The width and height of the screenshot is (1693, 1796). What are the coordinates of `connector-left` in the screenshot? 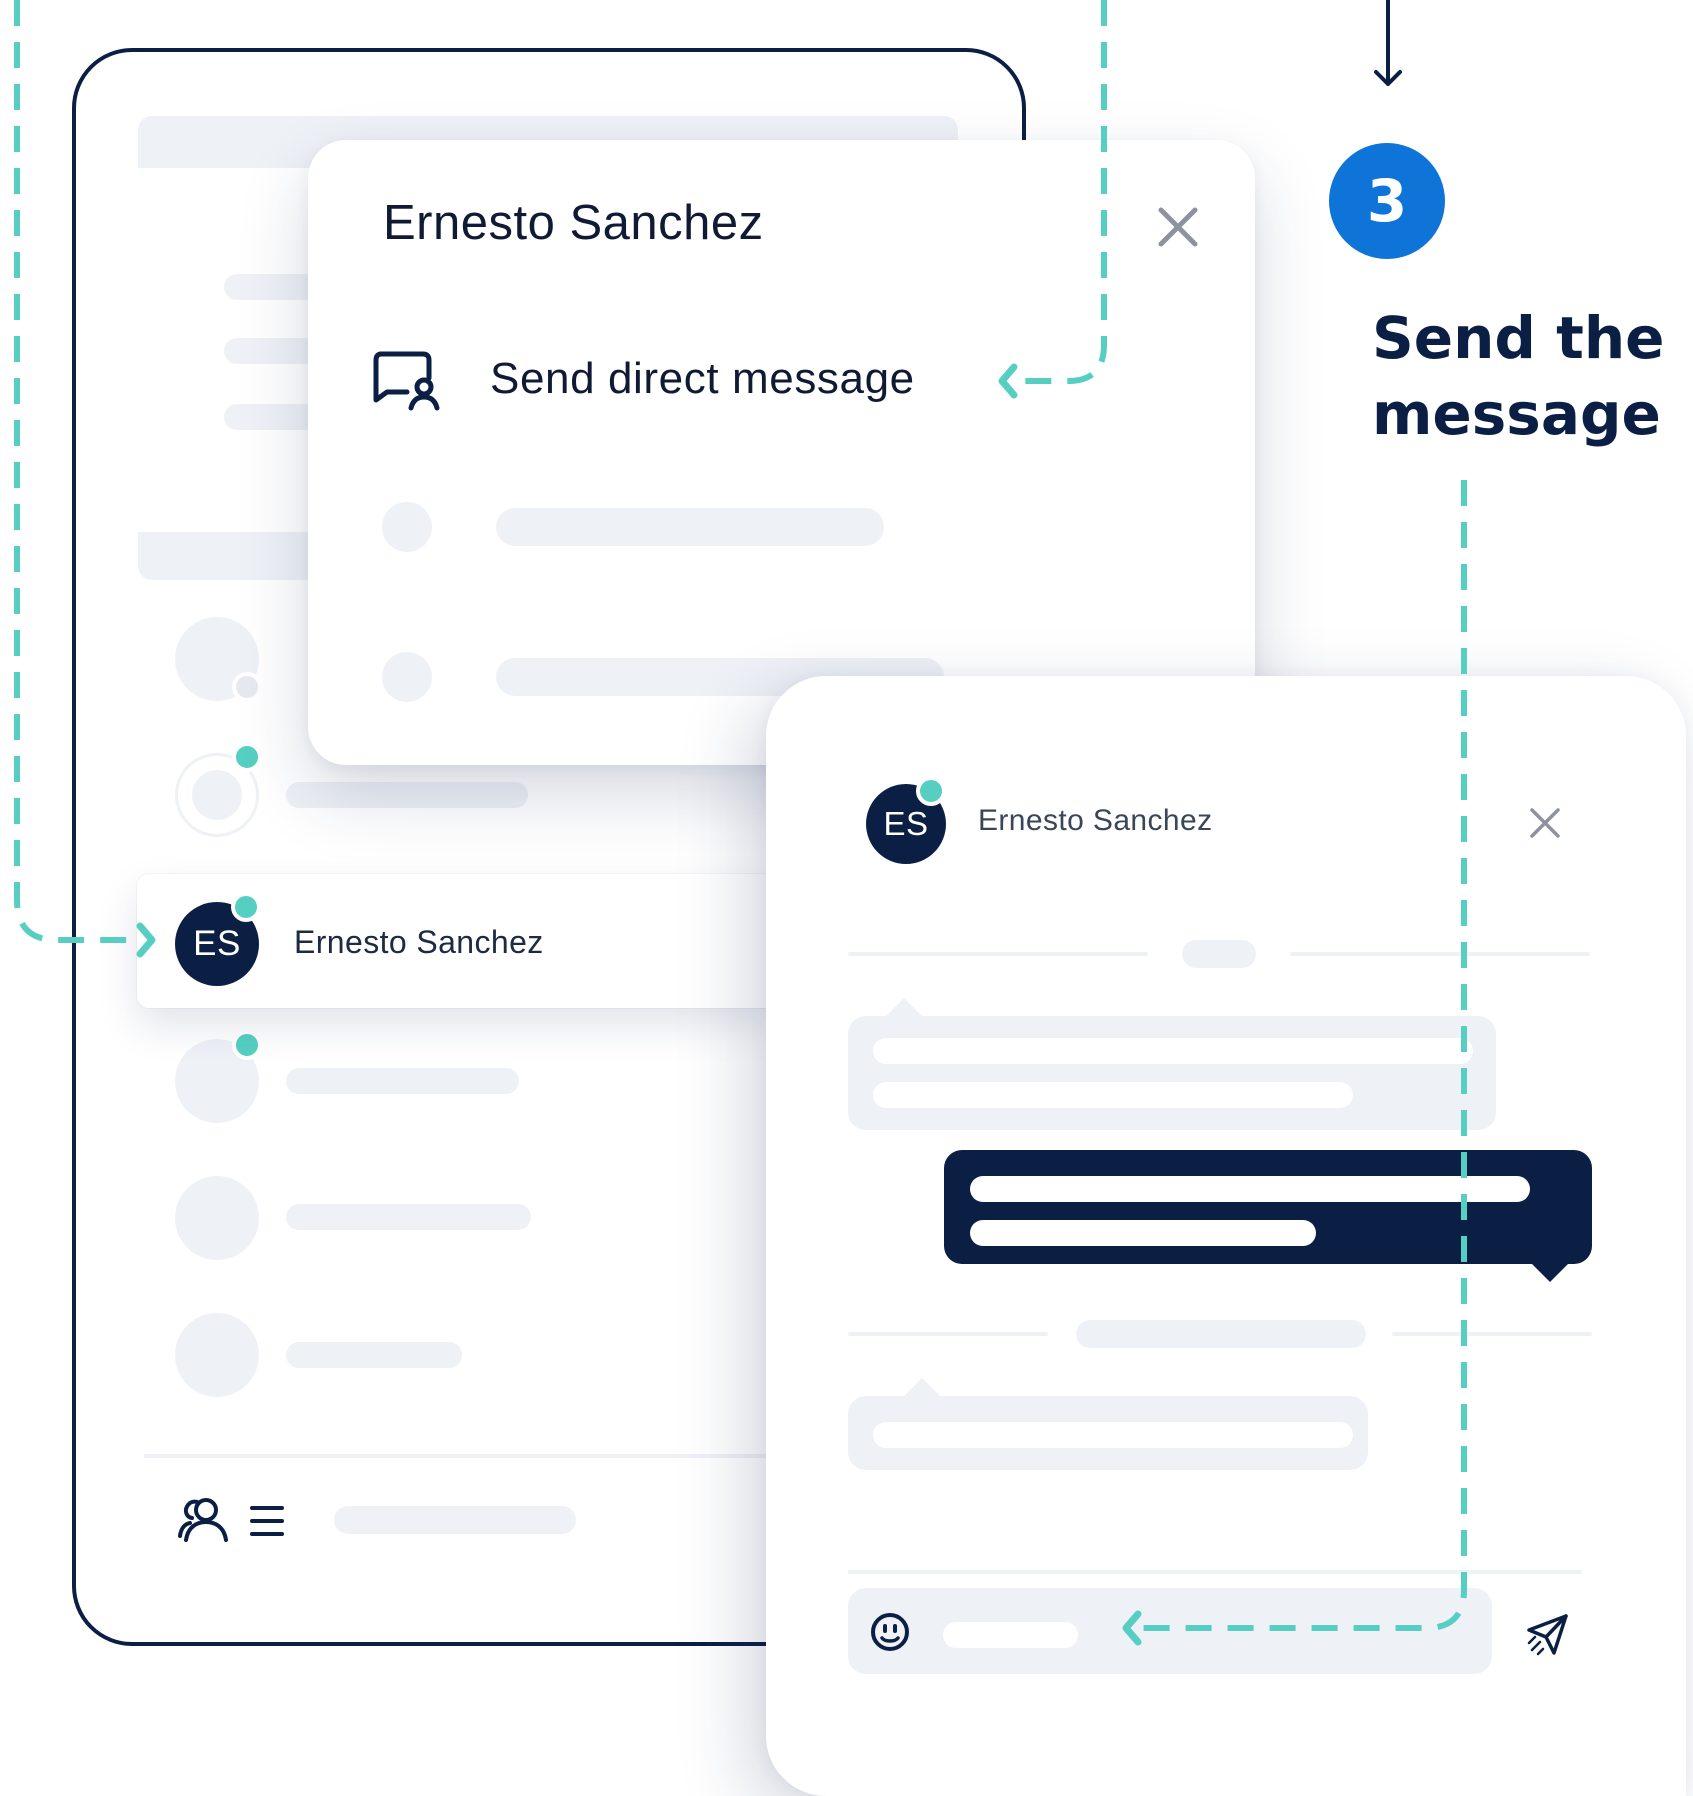 It's located at (77, 471).